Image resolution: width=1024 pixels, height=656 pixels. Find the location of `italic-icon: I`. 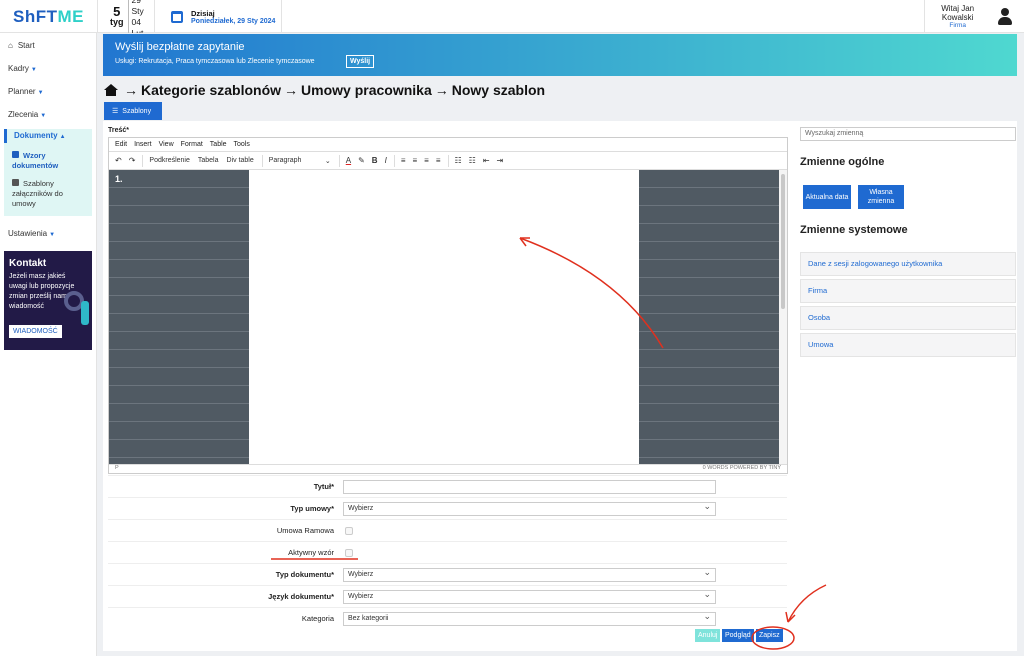

italic-icon: I is located at coordinates (386, 160).